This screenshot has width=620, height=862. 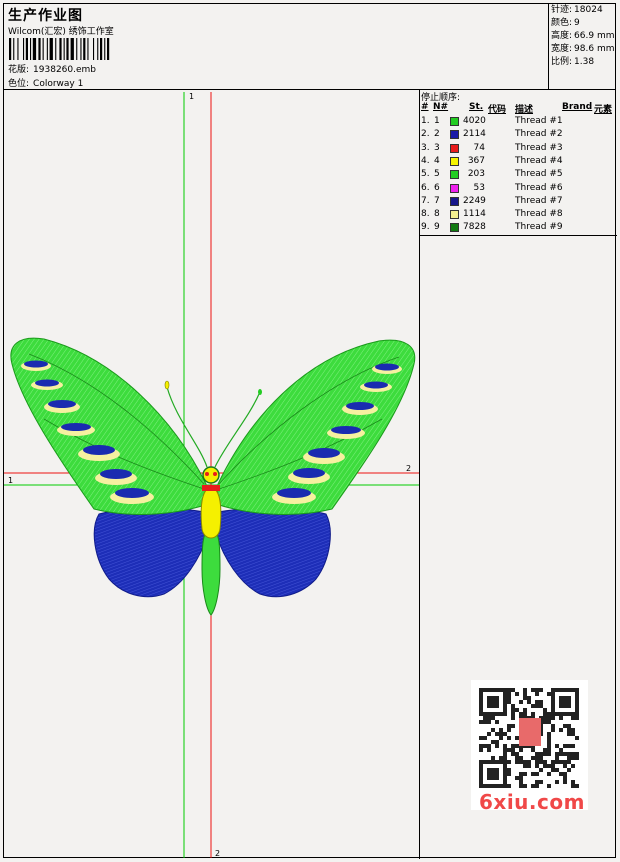 I want to click on design-line: 花版: 1938260.emb, so click(x=52, y=68).